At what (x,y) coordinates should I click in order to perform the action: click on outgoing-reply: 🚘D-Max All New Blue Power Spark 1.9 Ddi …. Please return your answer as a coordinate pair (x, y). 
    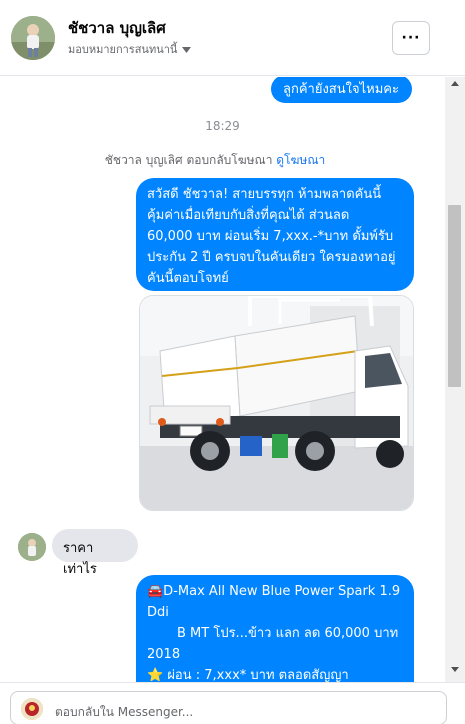
    Looking at the image, I should click on (275, 628).